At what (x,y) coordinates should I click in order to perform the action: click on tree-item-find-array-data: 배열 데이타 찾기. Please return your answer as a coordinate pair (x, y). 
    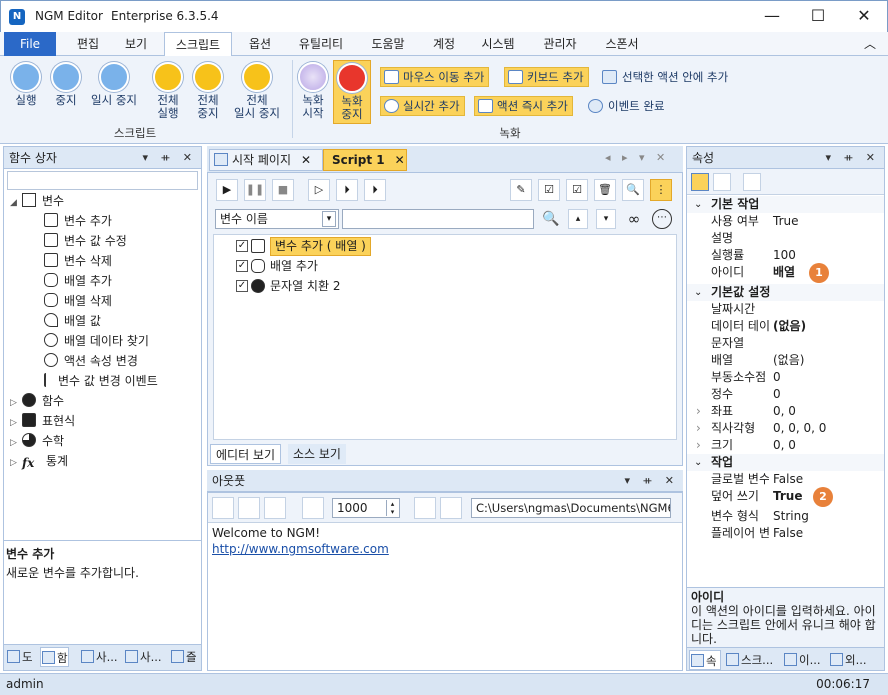
    Looking at the image, I should click on (105, 341).